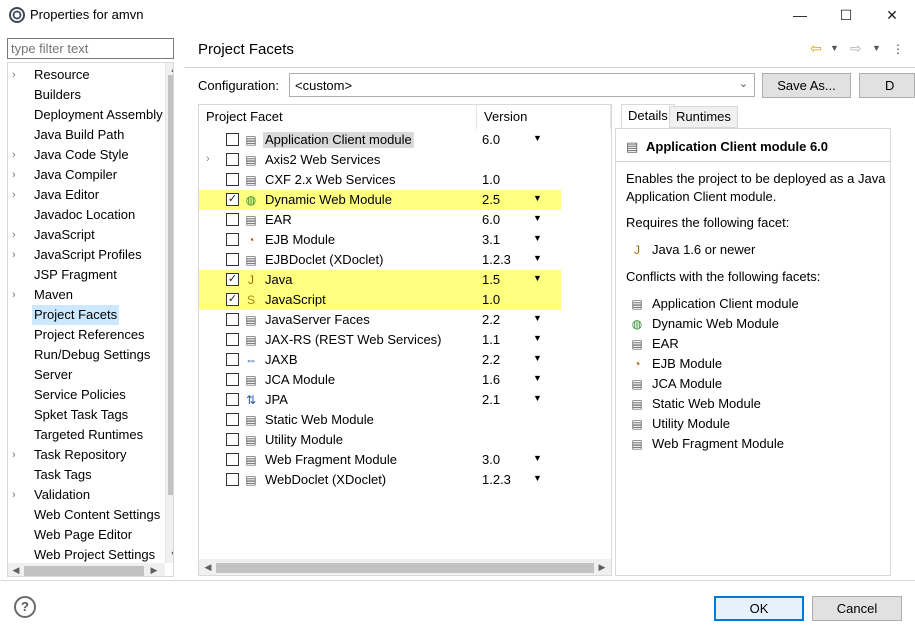  Describe the element at coordinates (405, 420) in the screenshot. I see `table-row: ▤ Static Web Module` at that location.